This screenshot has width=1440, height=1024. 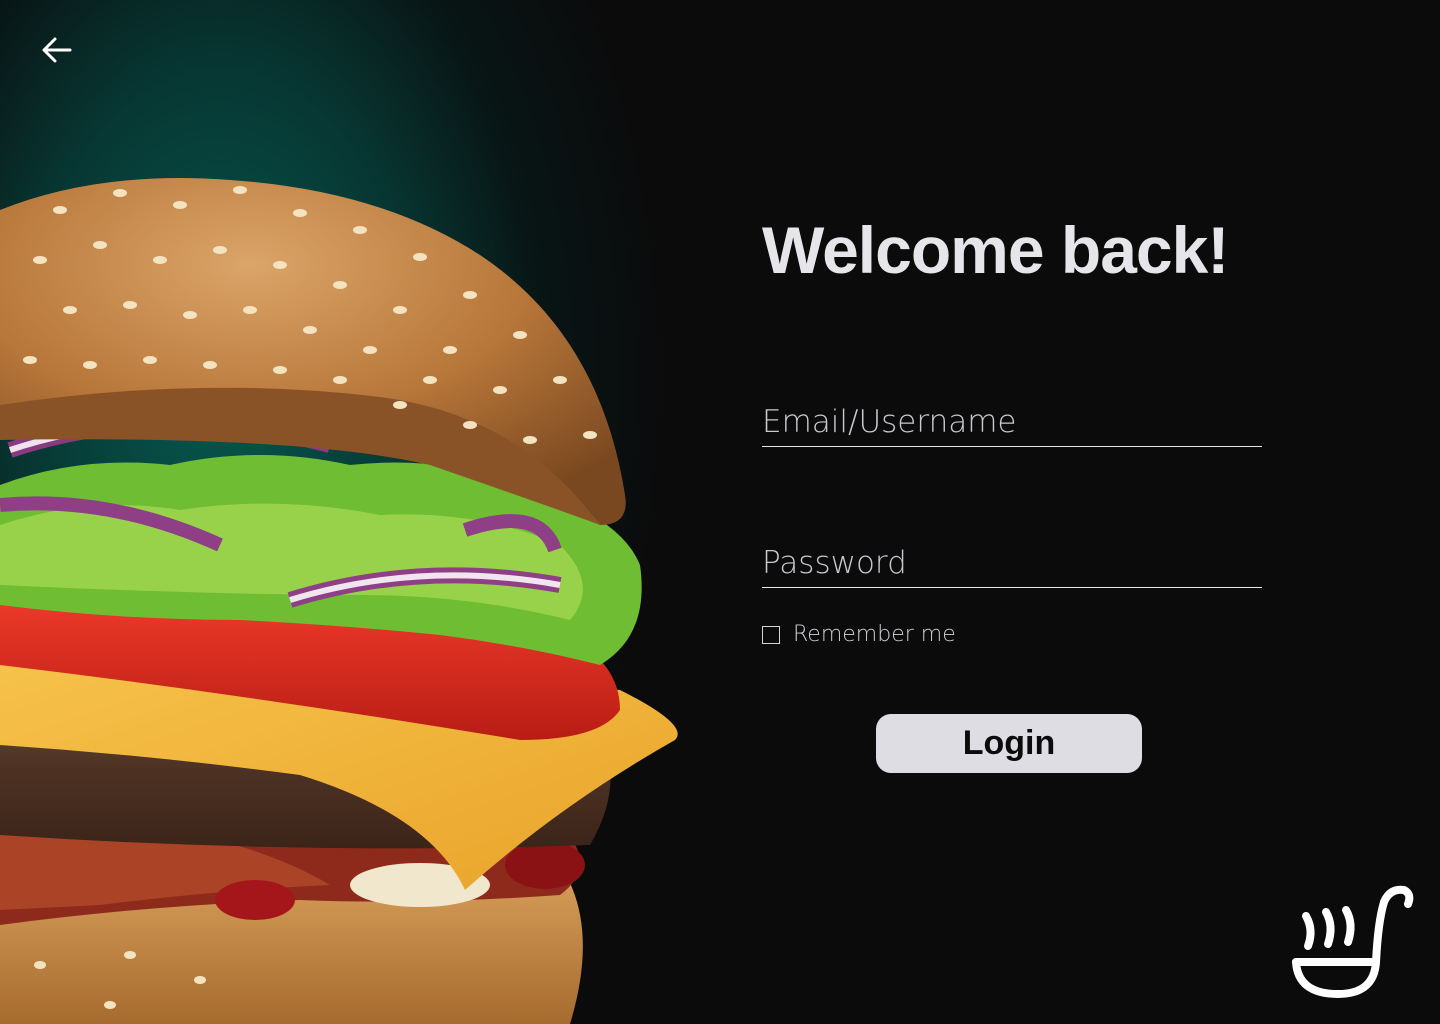 I want to click on back-button, so click(x=57, y=50).